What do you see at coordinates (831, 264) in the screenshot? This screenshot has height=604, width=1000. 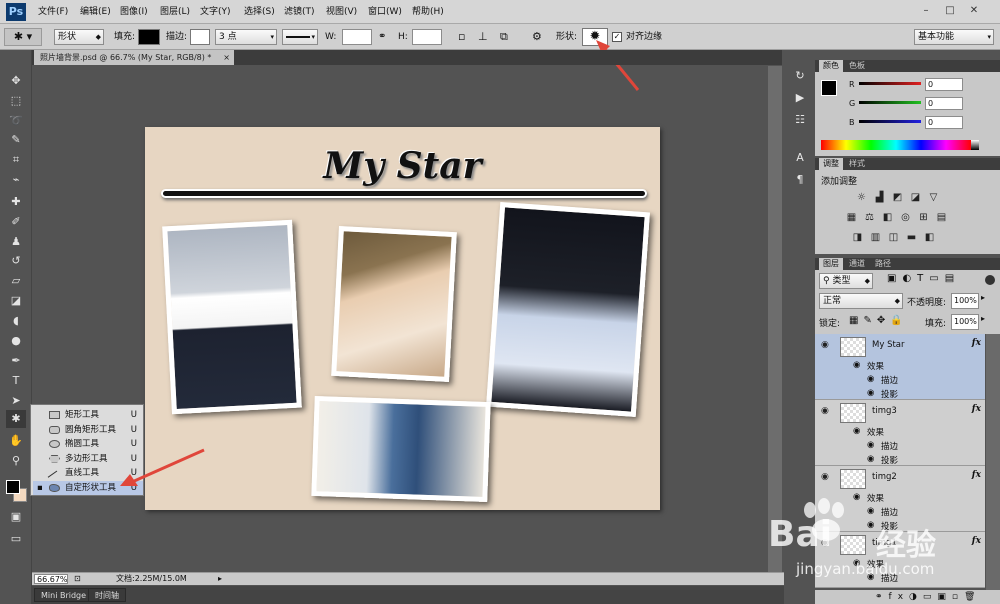 I see `tab-layers: 图层` at bounding box center [831, 264].